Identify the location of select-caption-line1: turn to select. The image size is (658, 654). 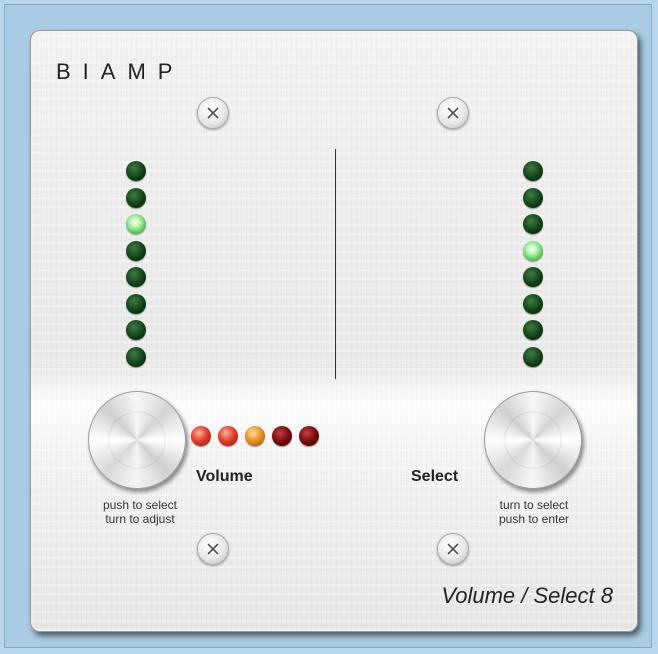
(534, 505).